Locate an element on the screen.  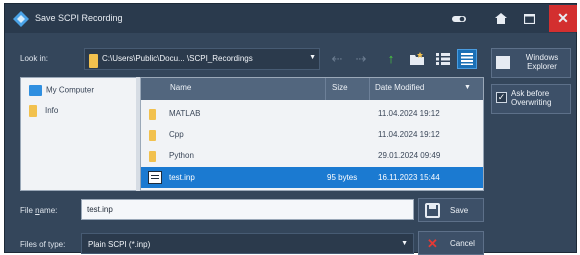
ask-before-overwriting-toggle: ✓ Ask before Overwriting is located at coordinates (531, 99).